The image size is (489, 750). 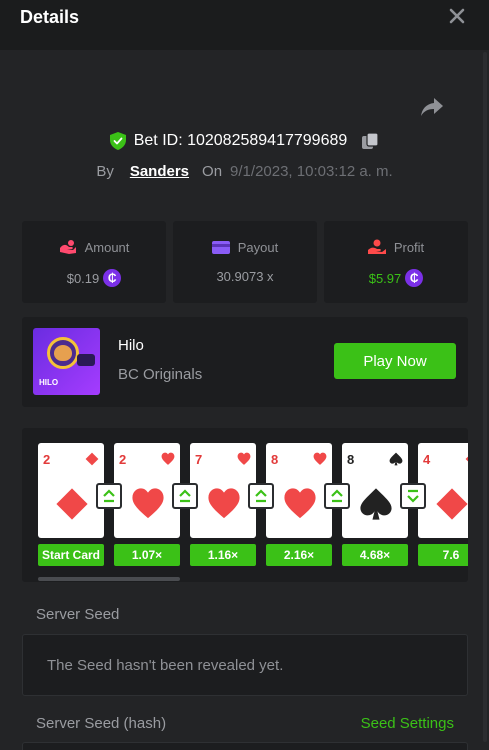 I want to click on card-rank: 4, so click(x=427, y=459).